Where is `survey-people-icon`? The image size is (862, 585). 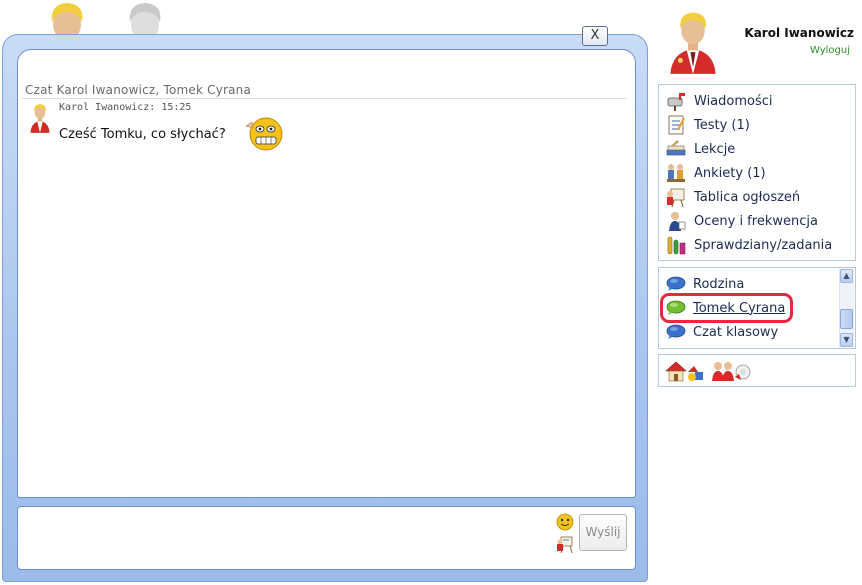
survey-people-icon is located at coordinates (676, 173).